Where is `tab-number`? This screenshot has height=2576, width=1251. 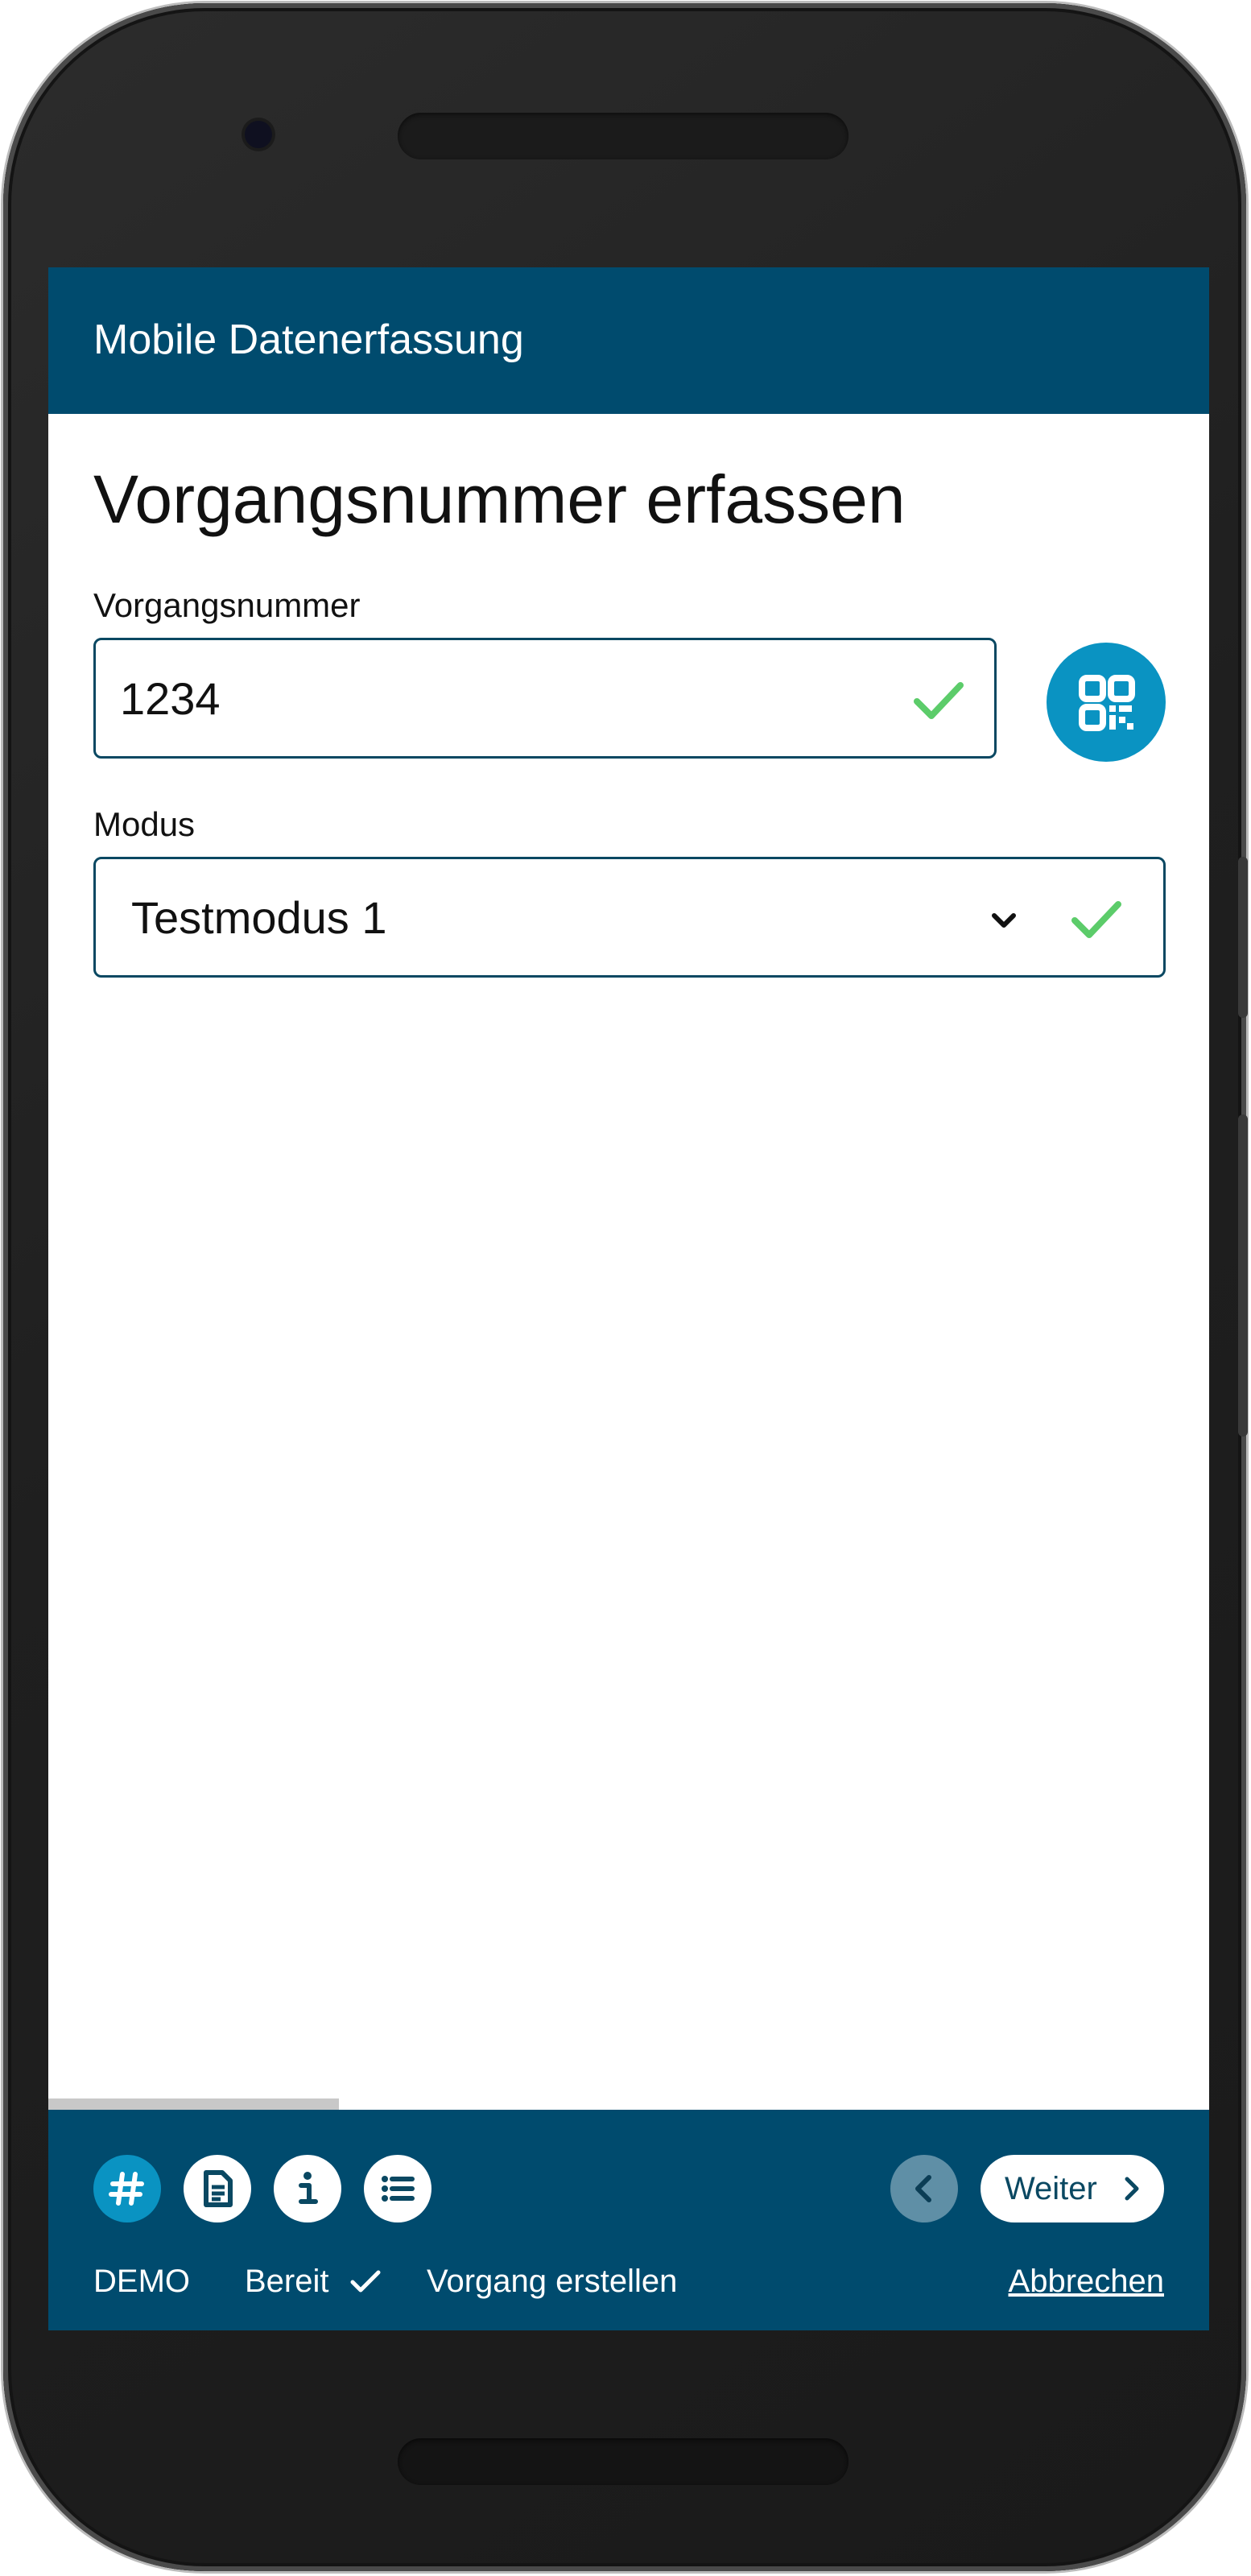
tab-number is located at coordinates (127, 2189).